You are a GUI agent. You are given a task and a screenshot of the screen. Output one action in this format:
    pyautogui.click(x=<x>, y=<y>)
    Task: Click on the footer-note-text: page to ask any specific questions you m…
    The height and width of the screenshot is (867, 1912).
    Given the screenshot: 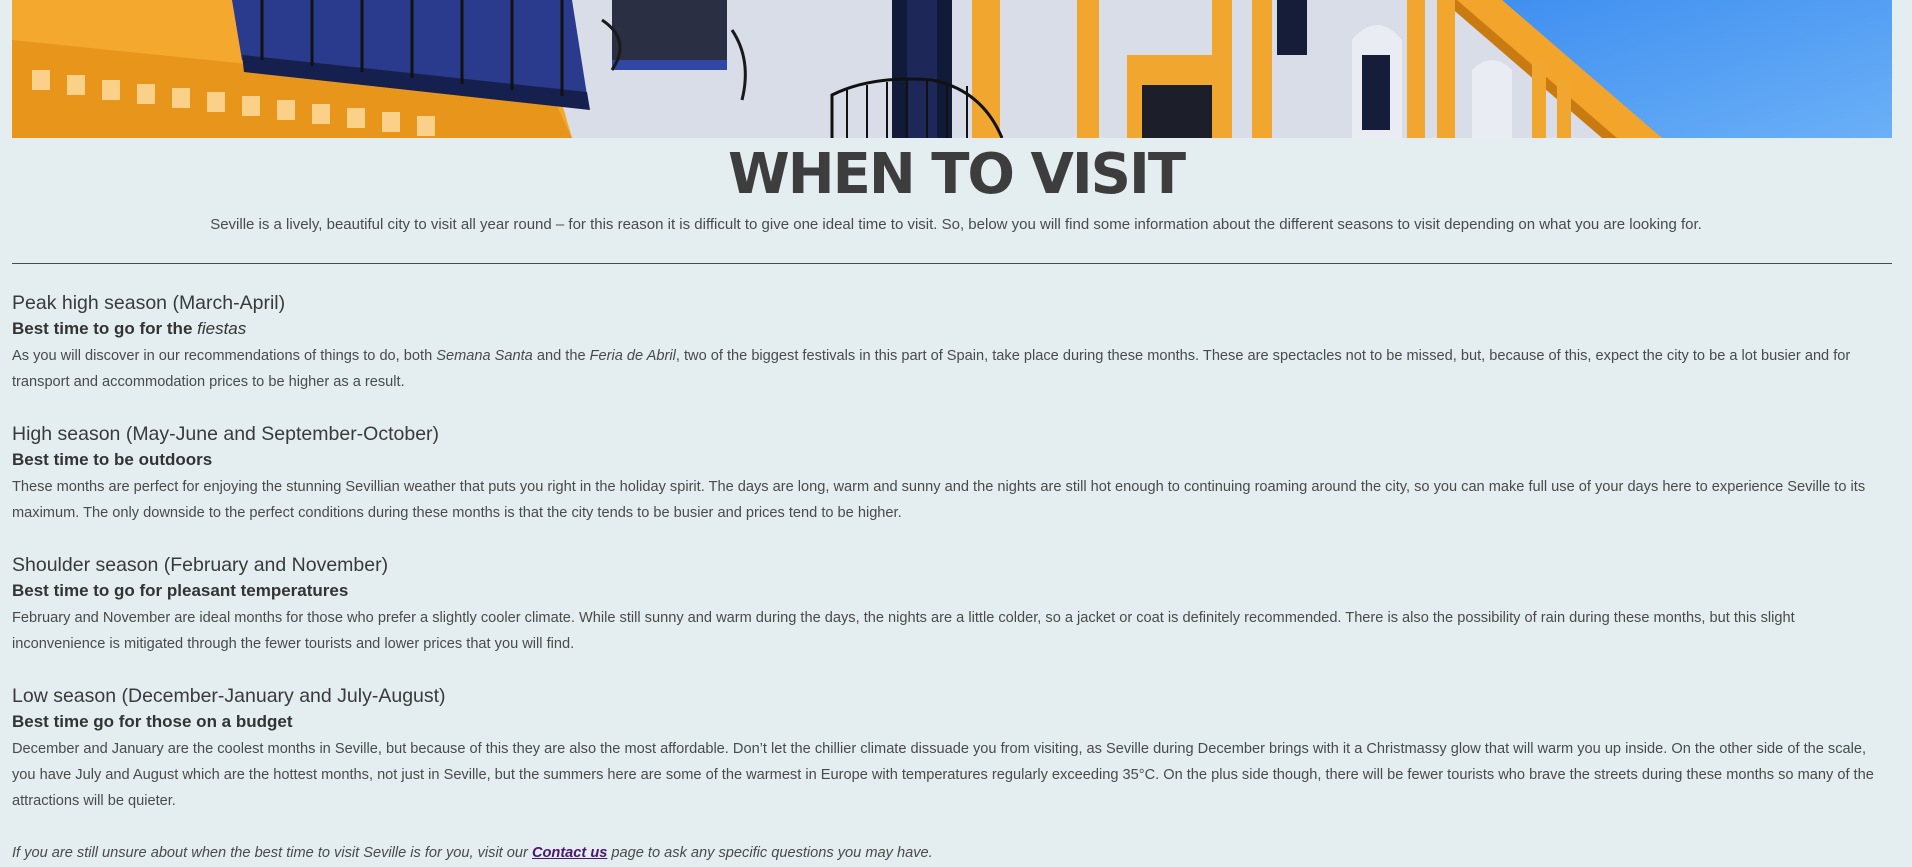 What is the action you would take?
    pyautogui.click(x=770, y=853)
    